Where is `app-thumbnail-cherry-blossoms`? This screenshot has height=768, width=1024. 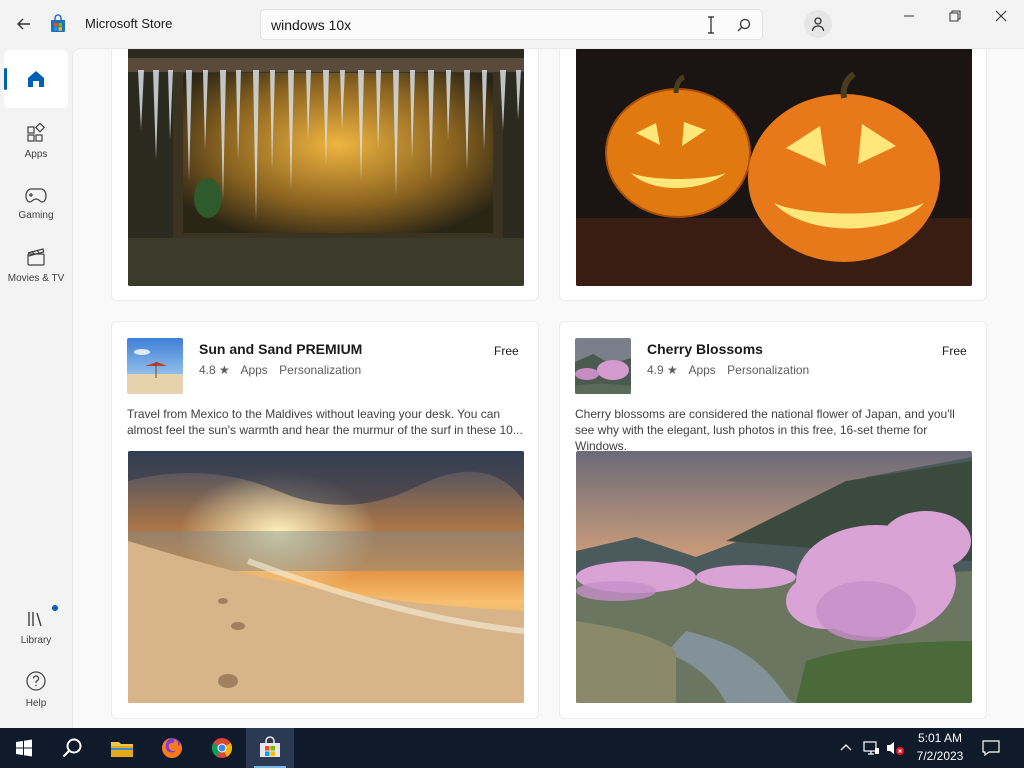
app-thumbnail-cherry-blossoms is located at coordinates (603, 366).